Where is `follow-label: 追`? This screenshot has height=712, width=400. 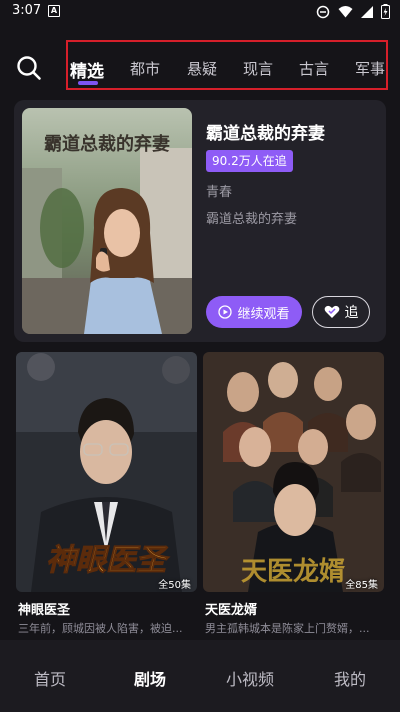 follow-label: 追 is located at coordinates (351, 313).